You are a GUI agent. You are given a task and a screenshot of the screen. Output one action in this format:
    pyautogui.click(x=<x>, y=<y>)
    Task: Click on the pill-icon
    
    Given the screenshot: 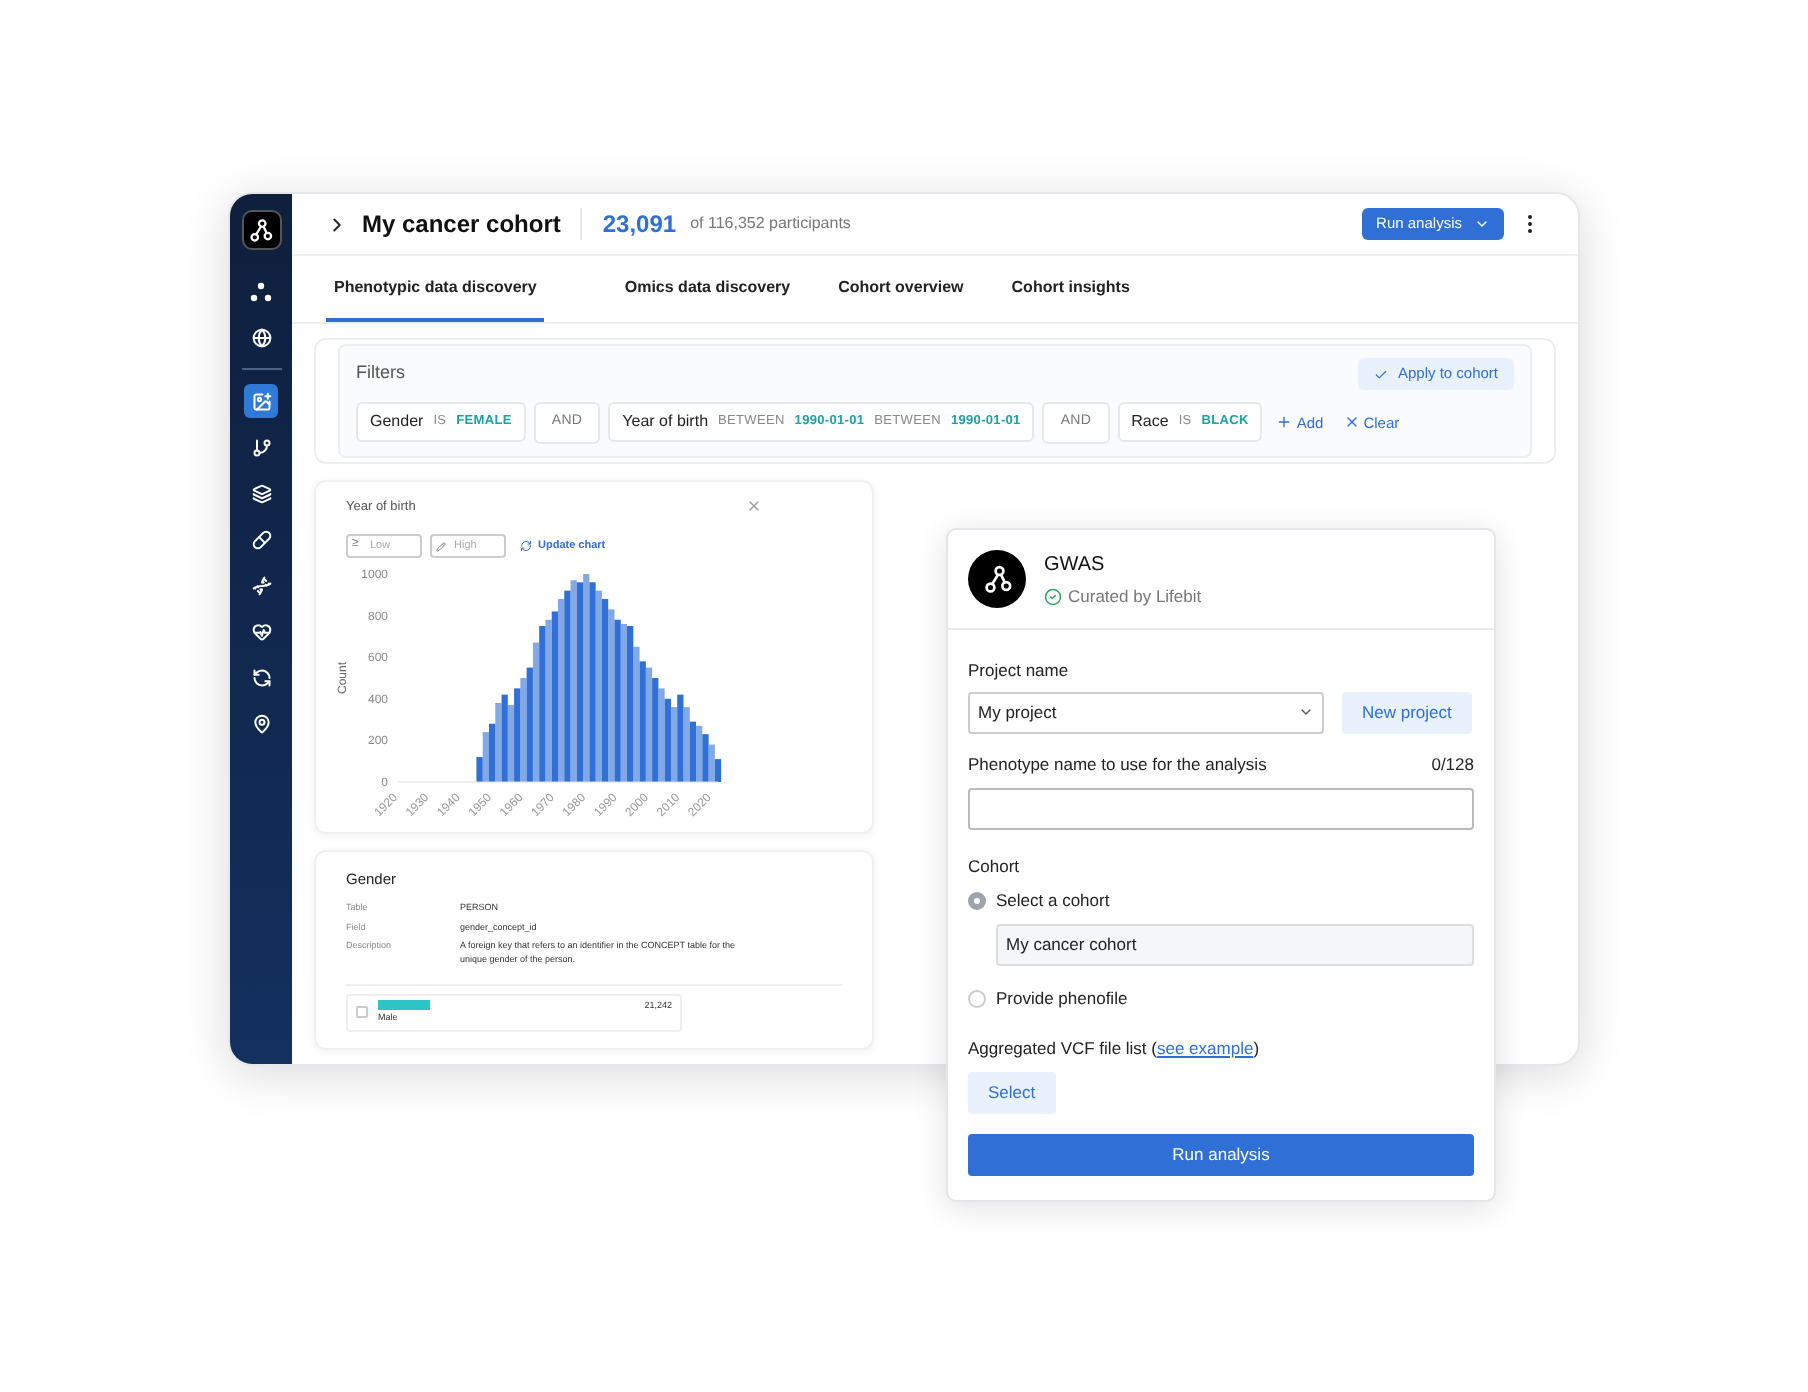 What is the action you would take?
    pyautogui.click(x=261, y=539)
    